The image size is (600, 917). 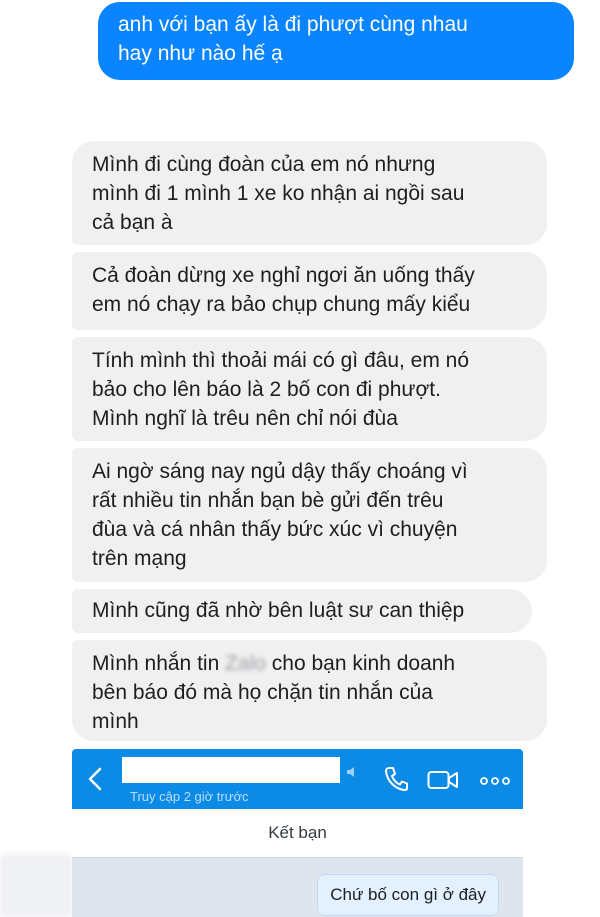 I want to click on blurred-background, so click(x=36, y=885).